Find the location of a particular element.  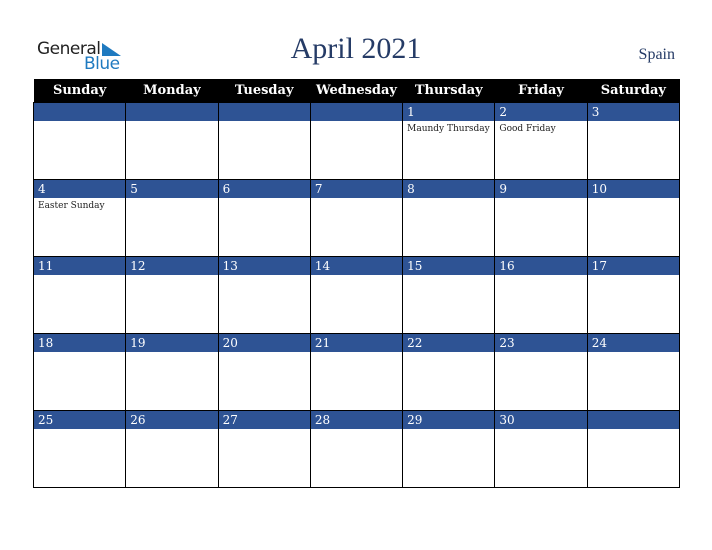

day-cell: 3 is located at coordinates (633, 141).